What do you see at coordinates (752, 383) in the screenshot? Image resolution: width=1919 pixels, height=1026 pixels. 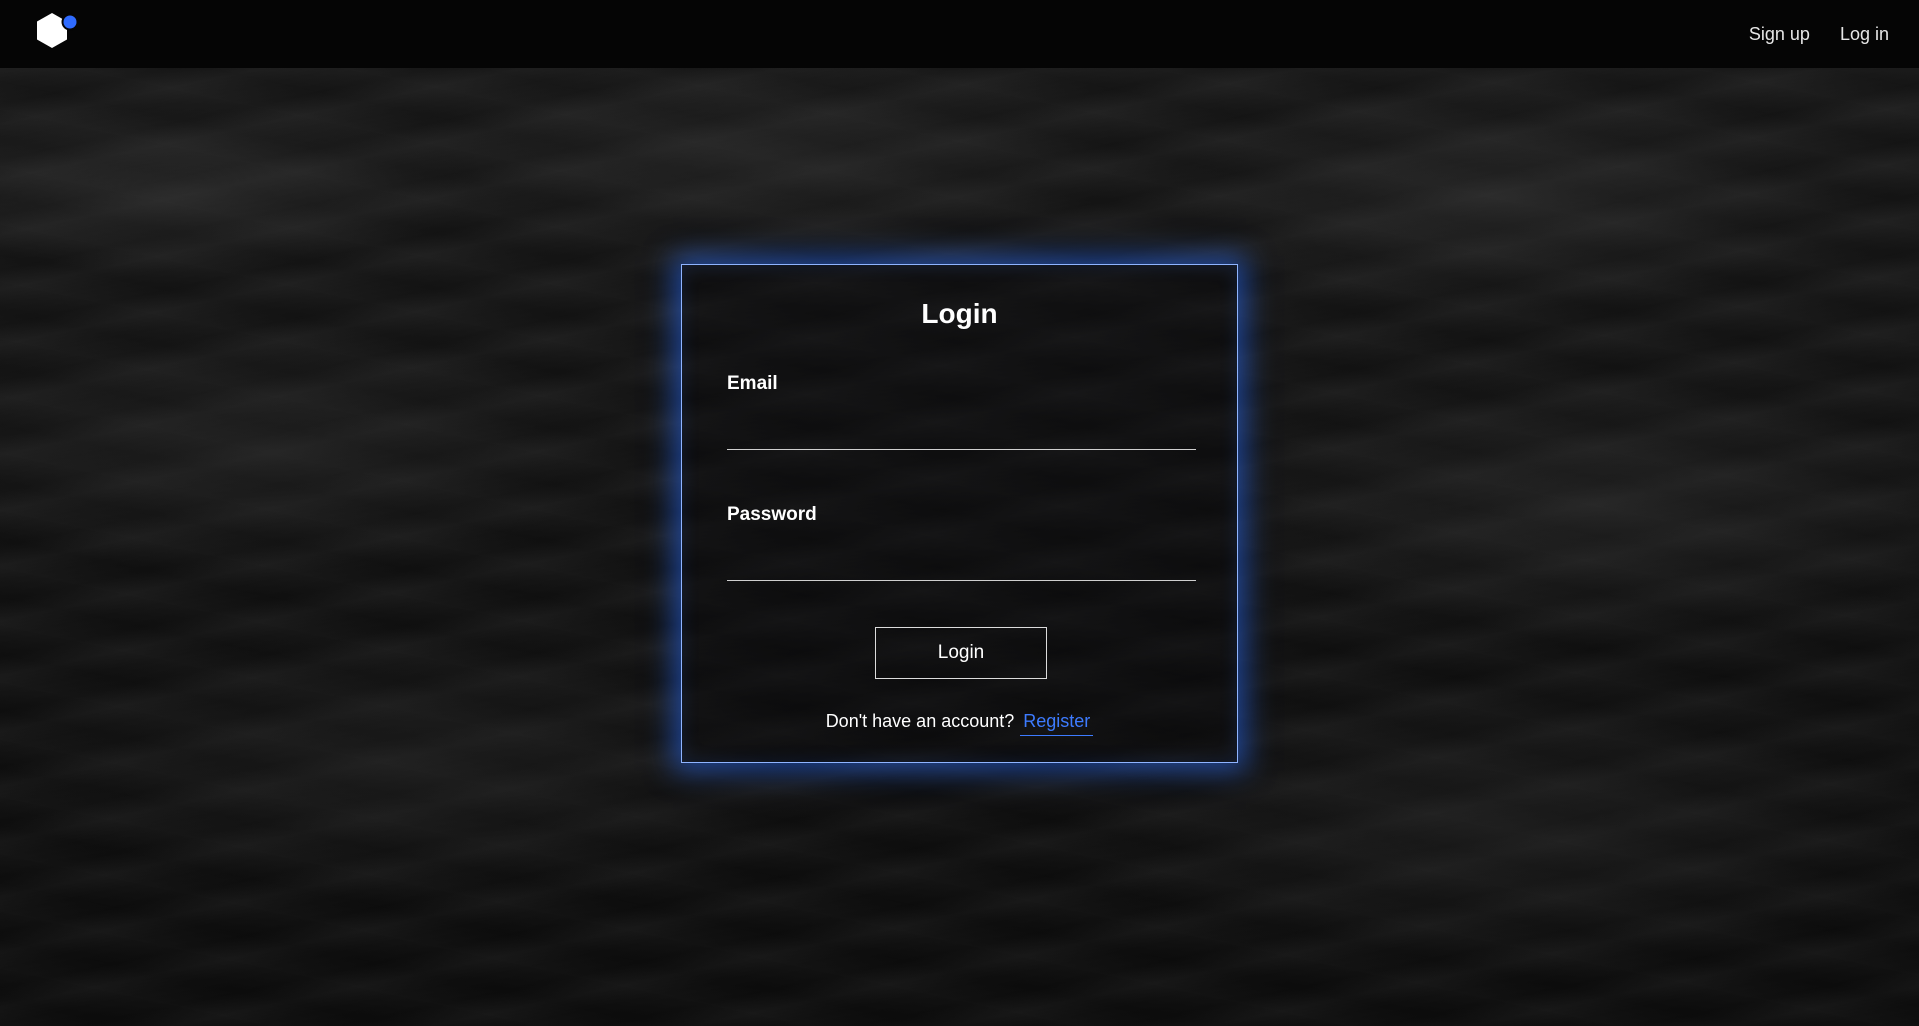 I see `email-label: Email` at bounding box center [752, 383].